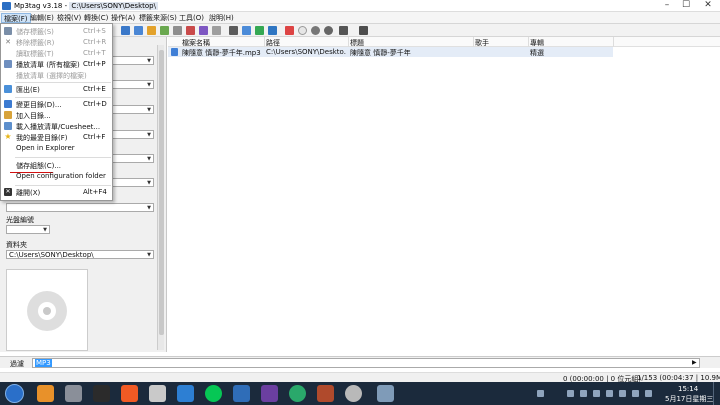 Image resolution: width=720 pixels, height=405 pixels. What do you see at coordinates (667, 6) in the screenshot?
I see `minimize-button: –` at bounding box center [667, 6].